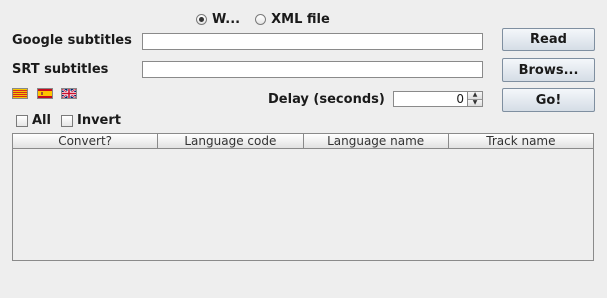  I want to click on web-radio-button, so click(201, 19).